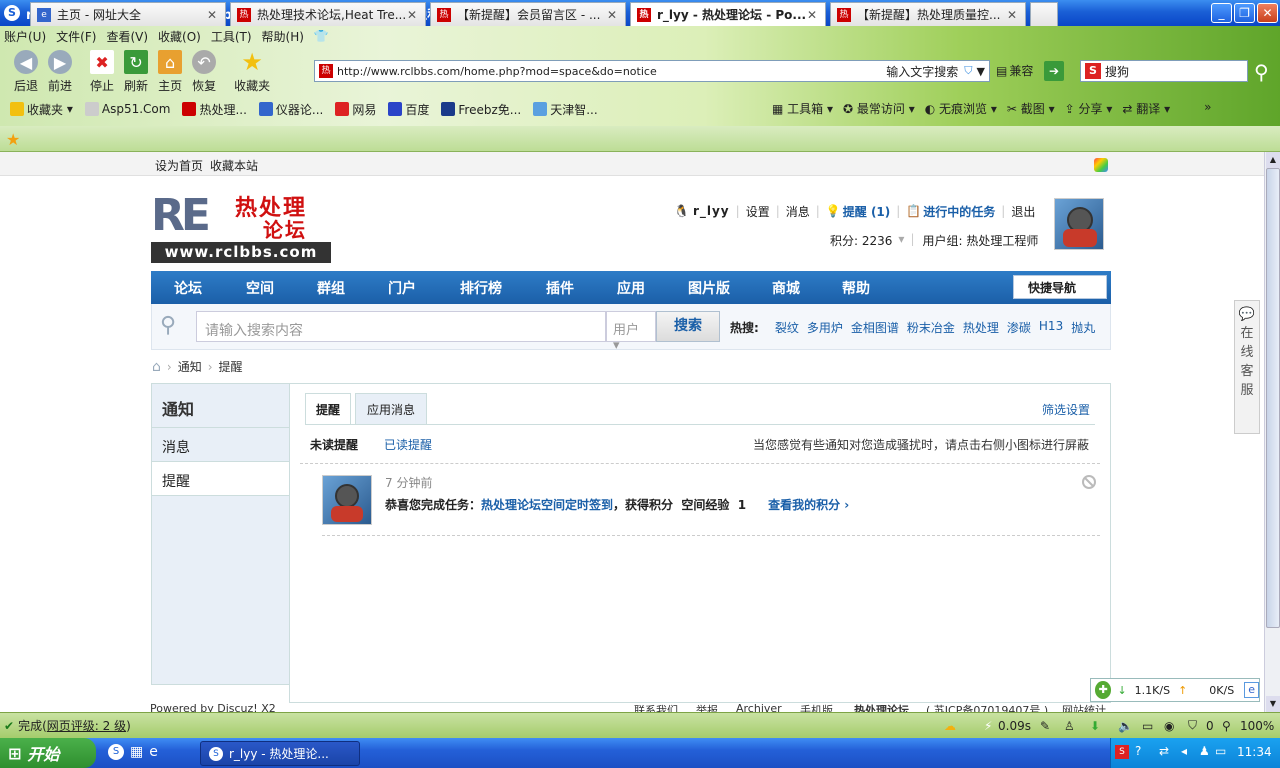 This screenshot has width=1280, height=768. What do you see at coordinates (1257, 726) in the screenshot?
I see `zoom-level: 100%` at bounding box center [1257, 726].